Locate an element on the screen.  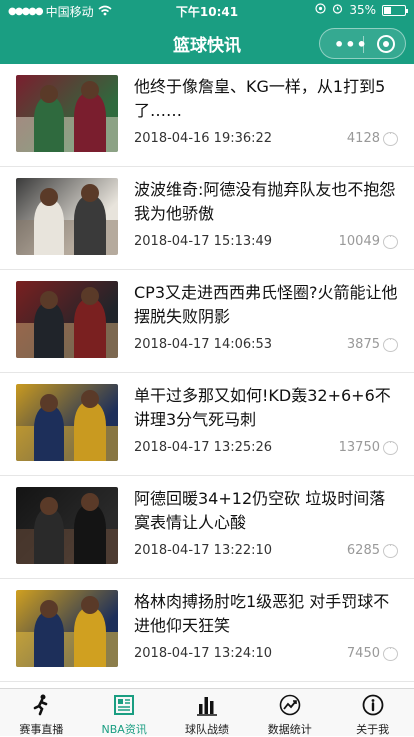
miniprogram-capsule: ••• is located at coordinates (362, 43).